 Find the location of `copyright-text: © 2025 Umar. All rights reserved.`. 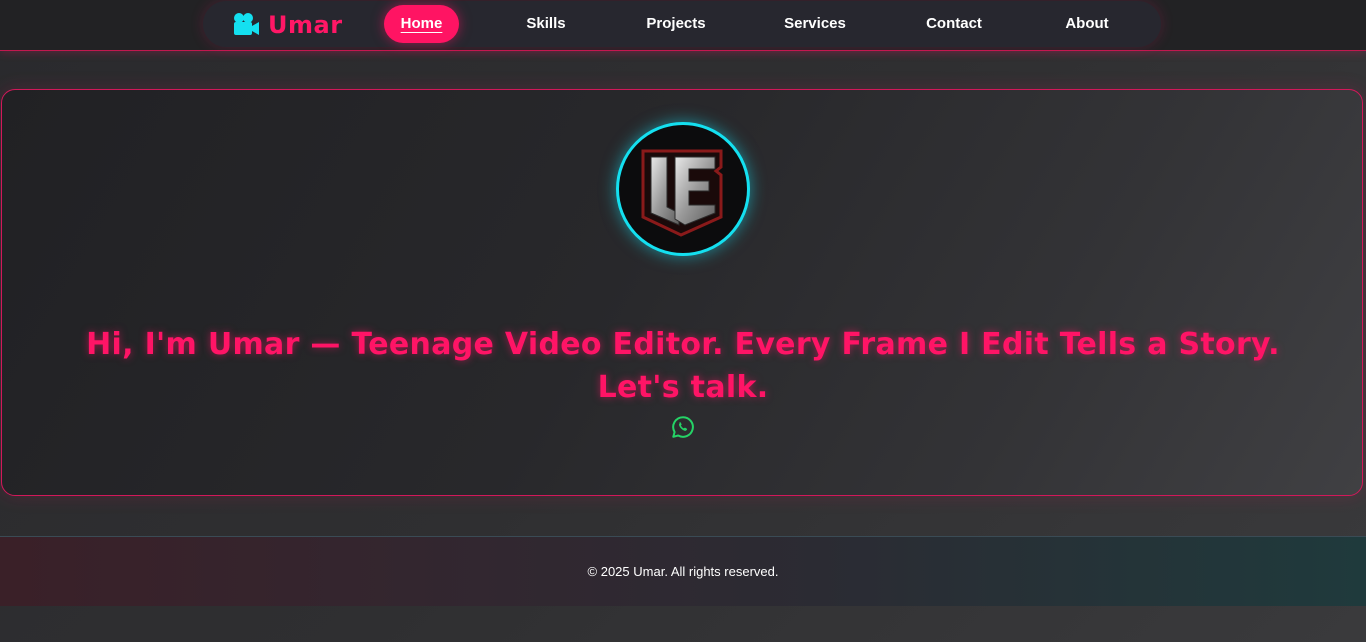

copyright-text: © 2025 Umar. All rights reserved. is located at coordinates (683, 571).